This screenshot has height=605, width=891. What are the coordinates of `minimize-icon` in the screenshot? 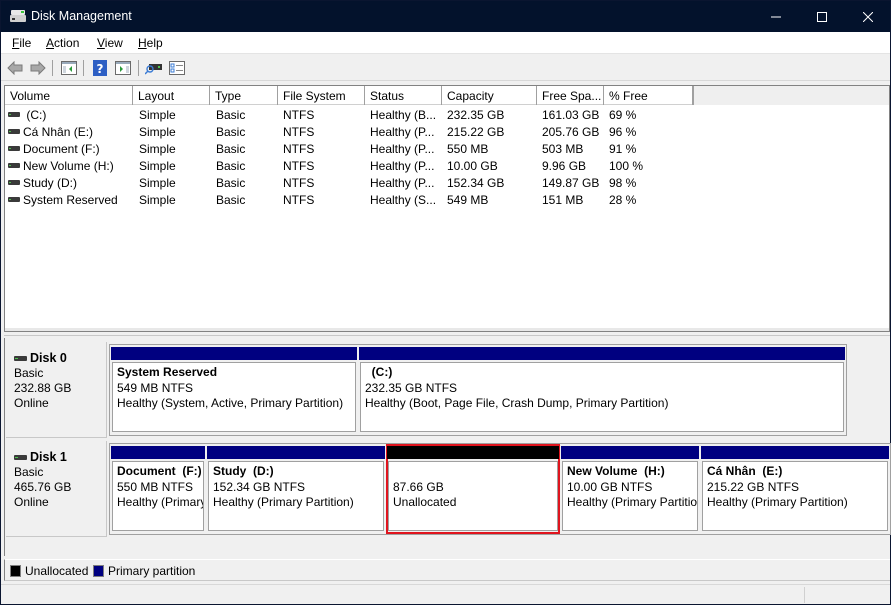 It's located at (776, 16).